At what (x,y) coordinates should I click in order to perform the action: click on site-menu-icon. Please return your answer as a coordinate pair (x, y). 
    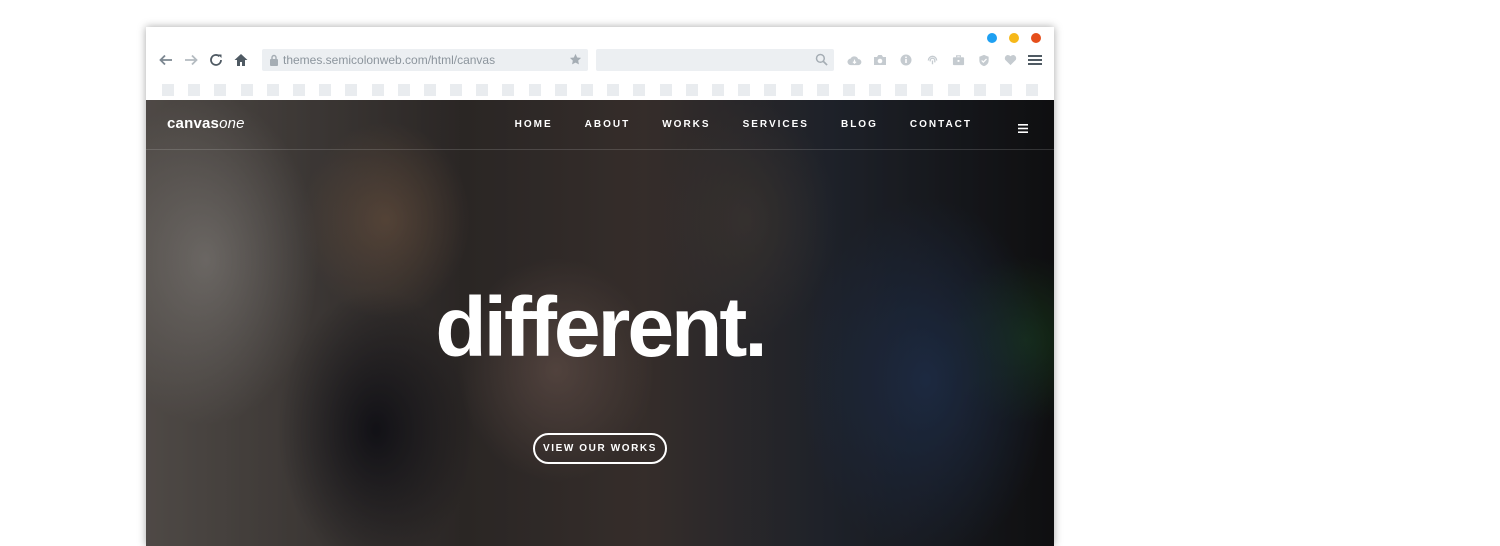
    Looking at the image, I should click on (1023, 129).